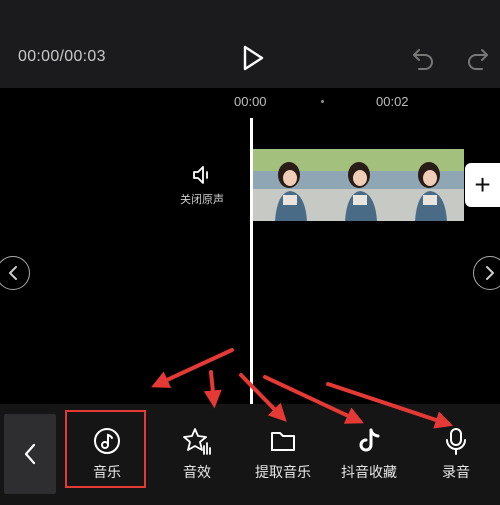 This screenshot has height=505, width=500. What do you see at coordinates (197, 472) in the screenshot?
I see `tool-sound-effect-label: 音效` at bounding box center [197, 472].